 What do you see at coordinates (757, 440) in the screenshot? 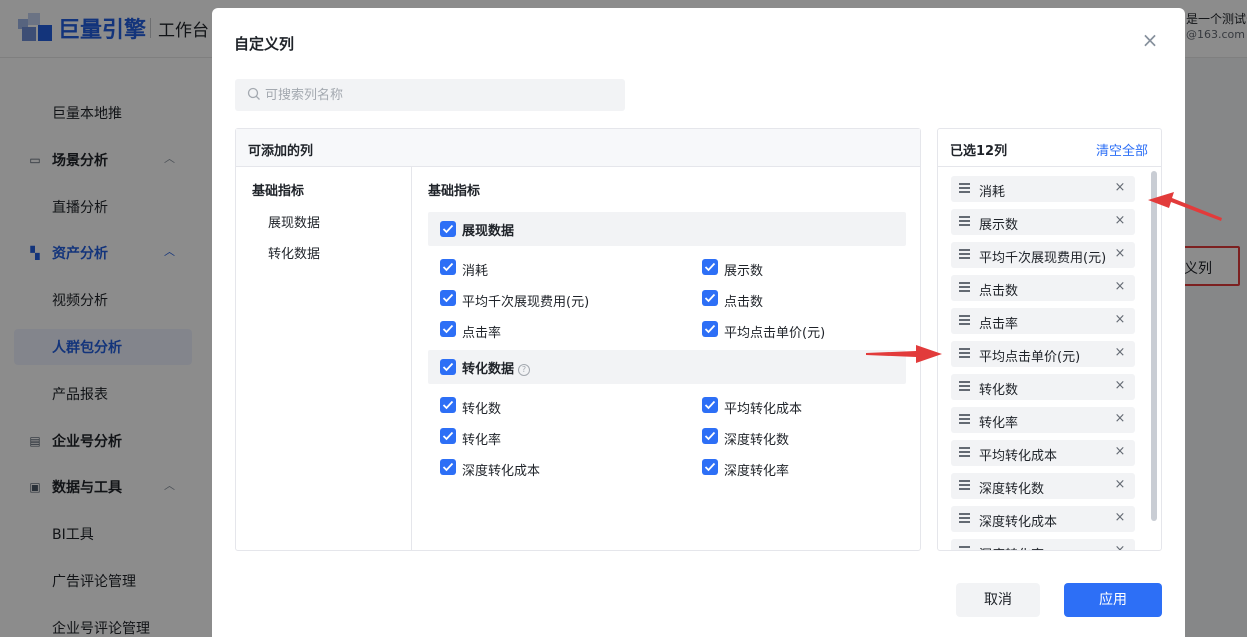
I see `option-label: 深度转化数` at bounding box center [757, 440].